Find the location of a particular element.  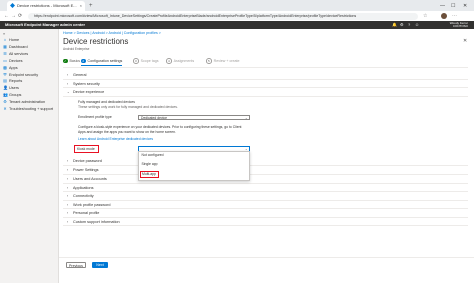

notifications-icon: 🔔 is located at coordinates (394, 25).